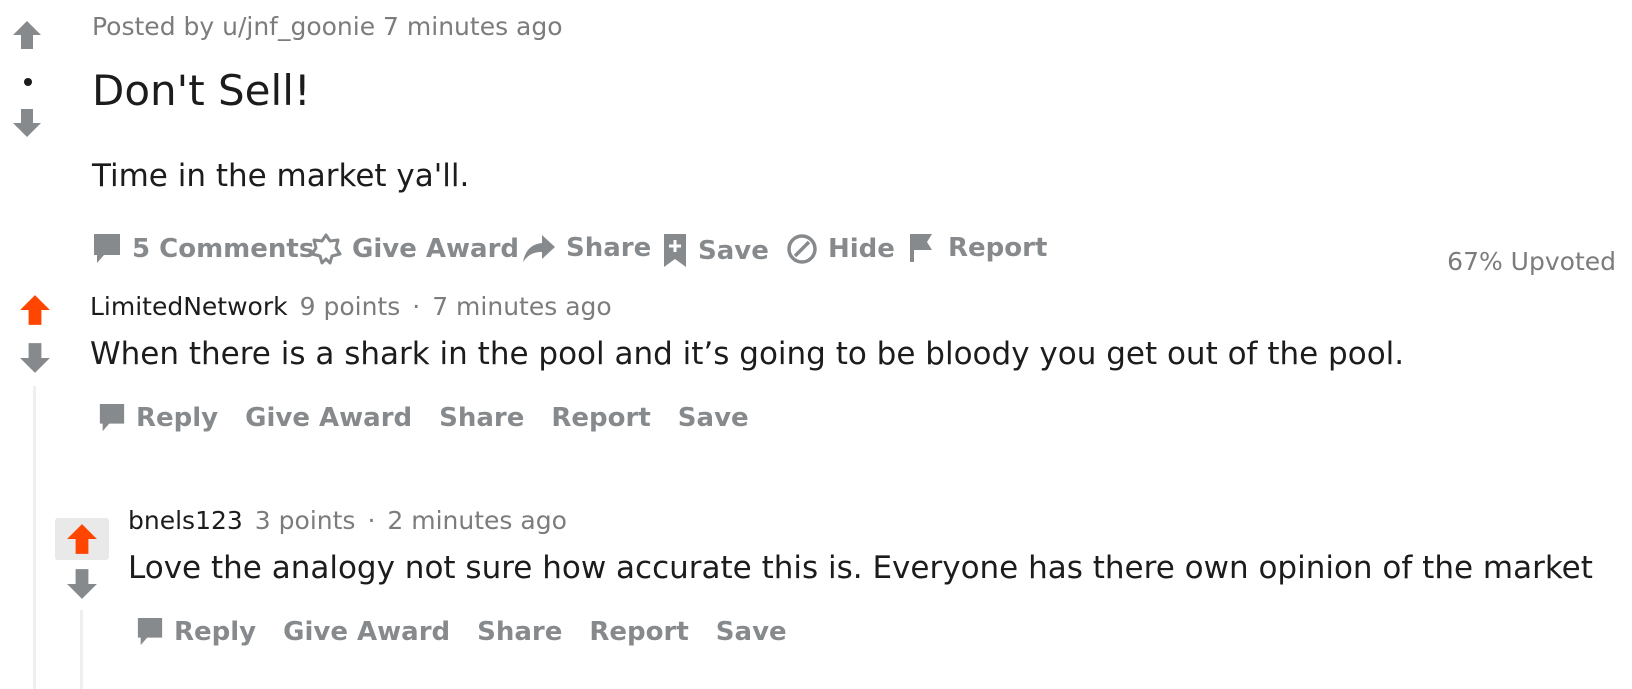 Image resolution: width=1632 pixels, height=689 pixels. I want to click on reply-upvote-icon, so click(82, 539).